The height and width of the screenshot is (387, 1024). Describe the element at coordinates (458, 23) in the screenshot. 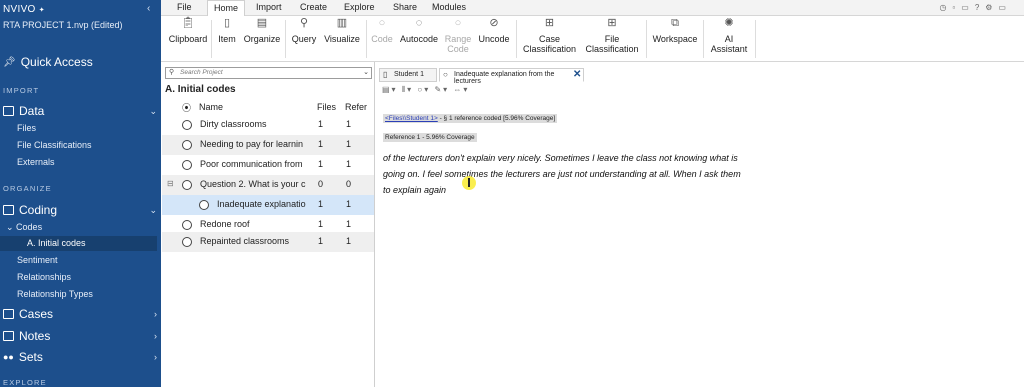

I see `range-code-icon: ○` at that location.